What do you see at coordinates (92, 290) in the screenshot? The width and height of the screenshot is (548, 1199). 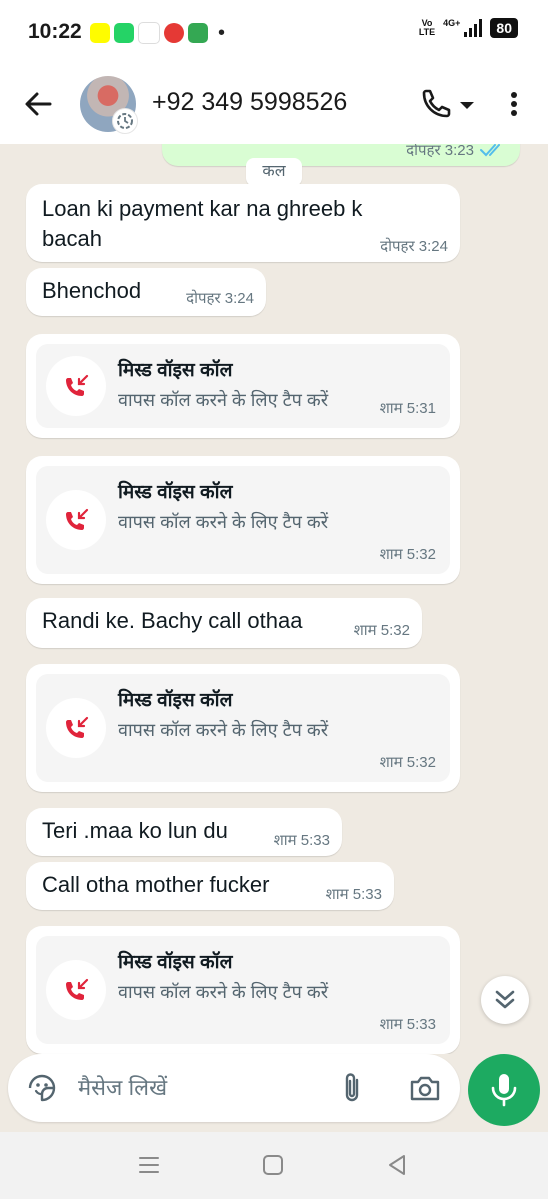 I see `message-text: Bhenchod` at bounding box center [92, 290].